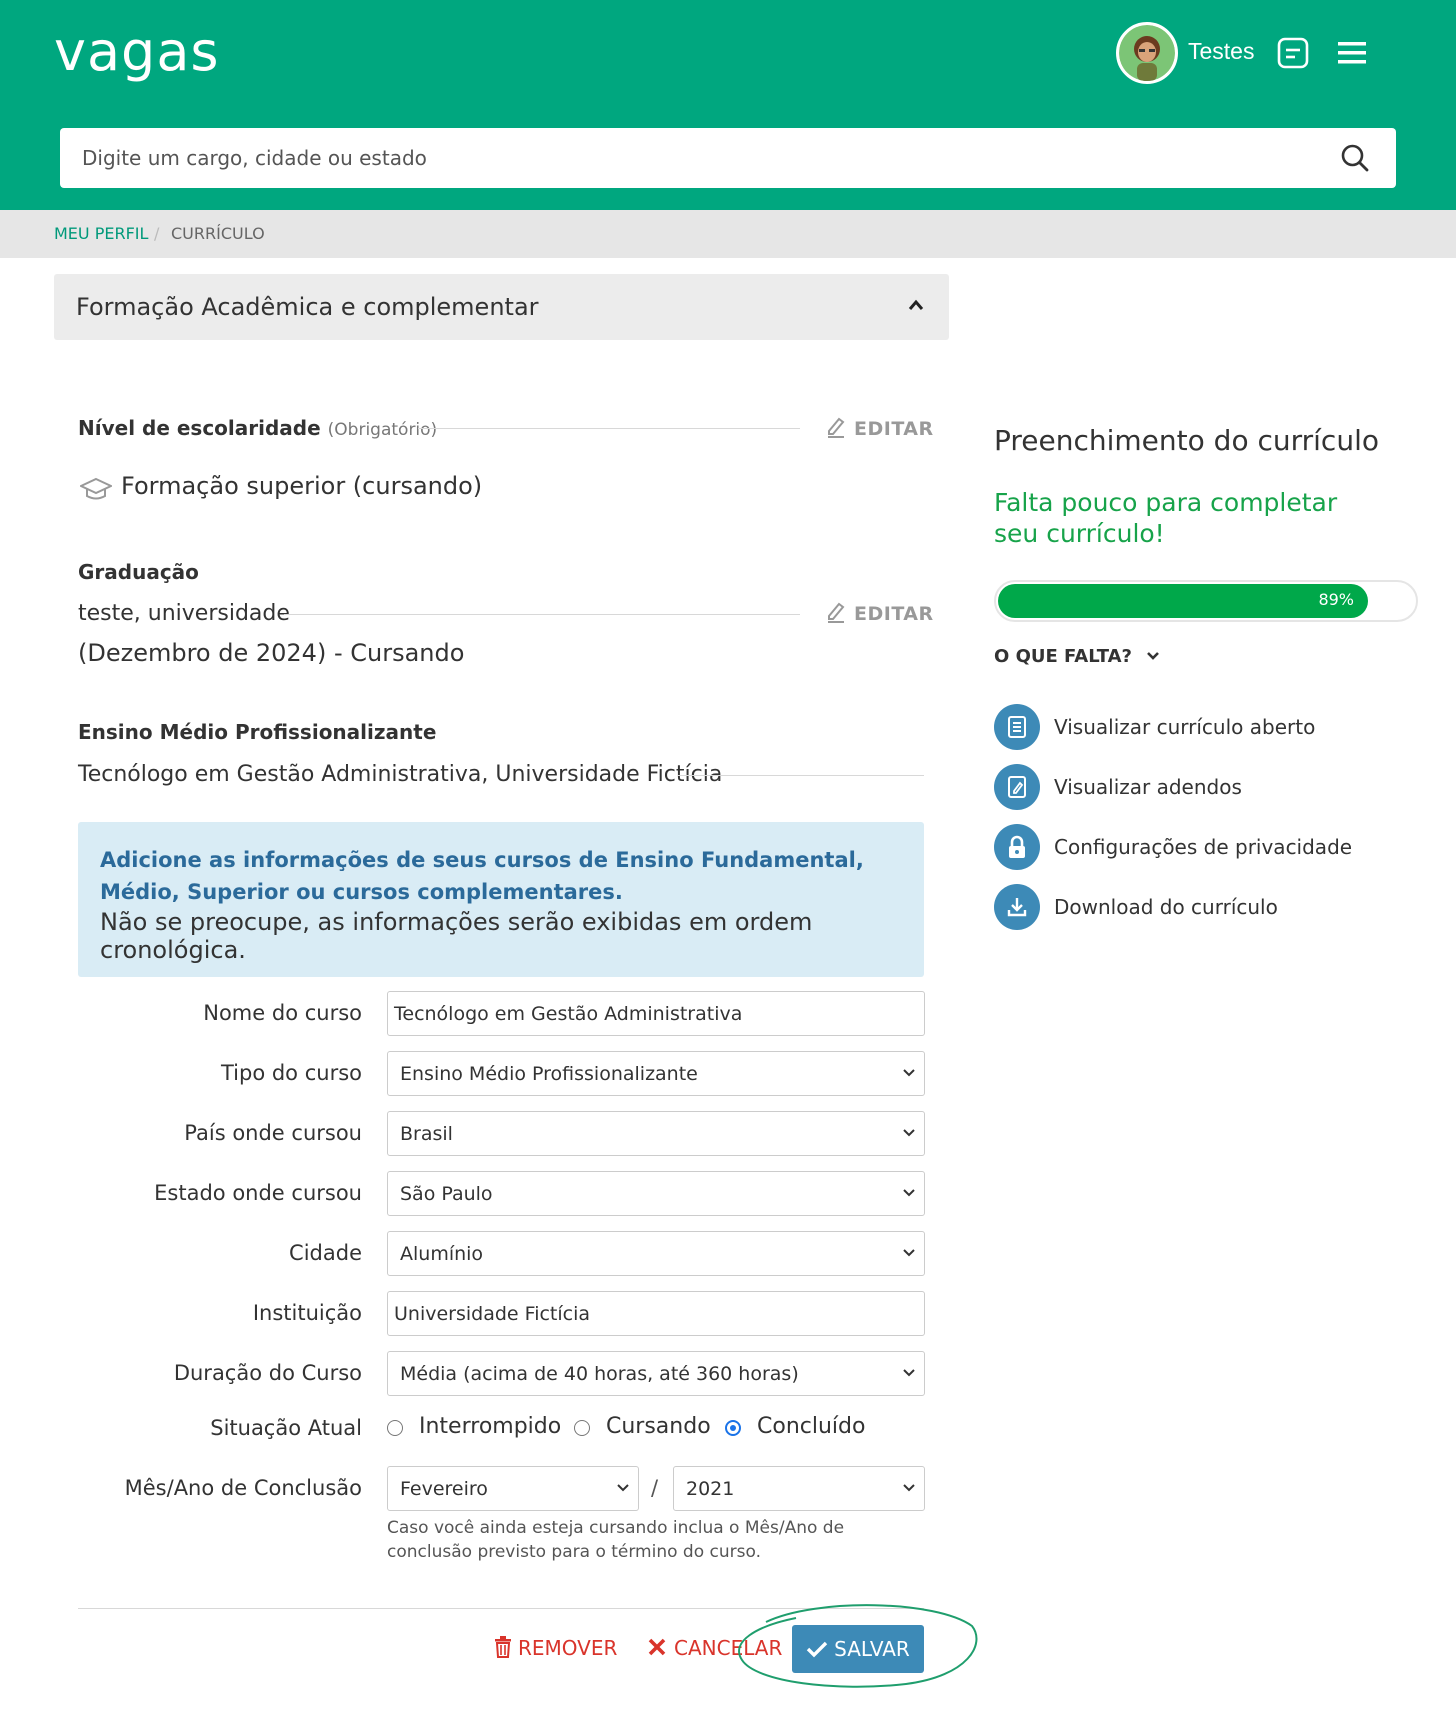  I want to click on section-accordion-header: Formação Acadêmica e complementar, so click(501, 307).